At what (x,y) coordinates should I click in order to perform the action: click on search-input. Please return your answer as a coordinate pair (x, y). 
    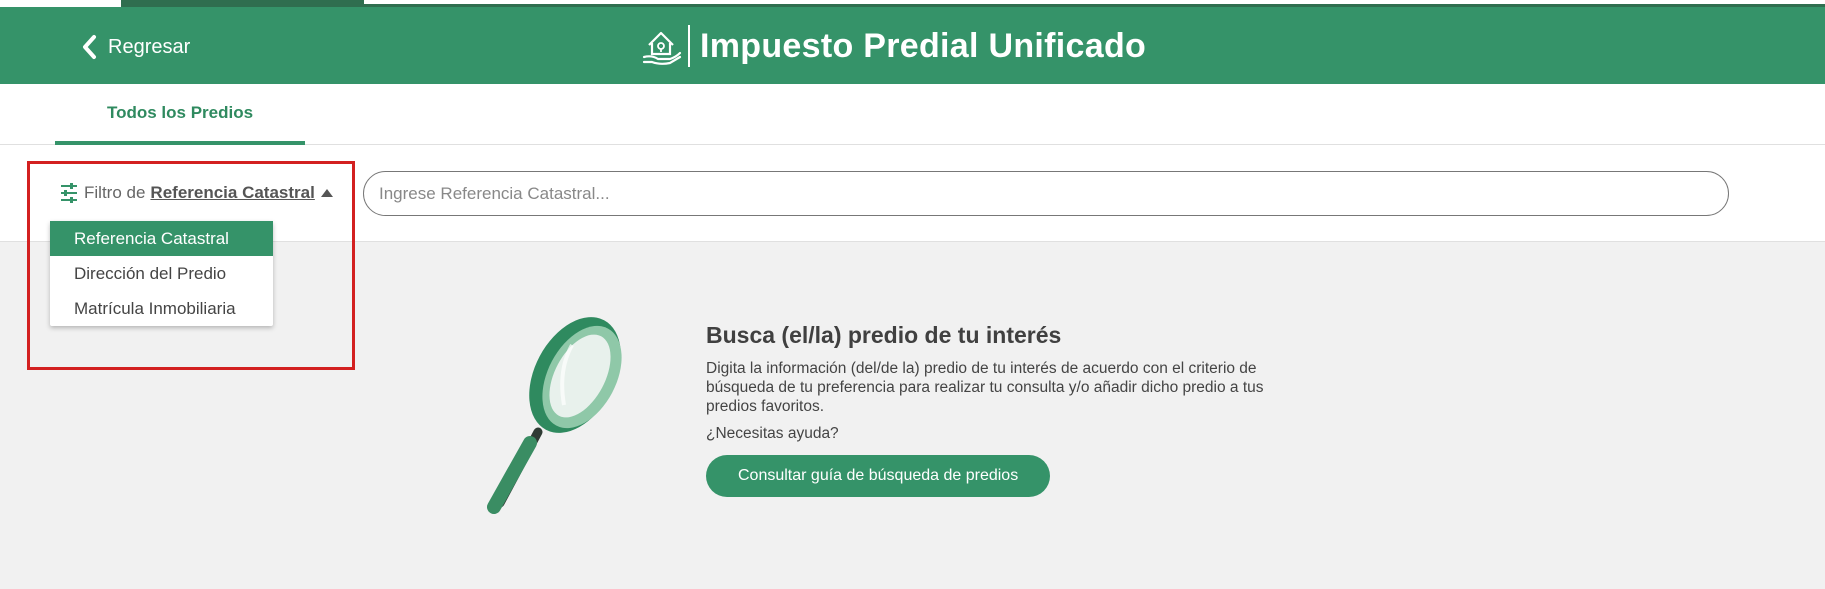
    Looking at the image, I should click on (1046, 193).